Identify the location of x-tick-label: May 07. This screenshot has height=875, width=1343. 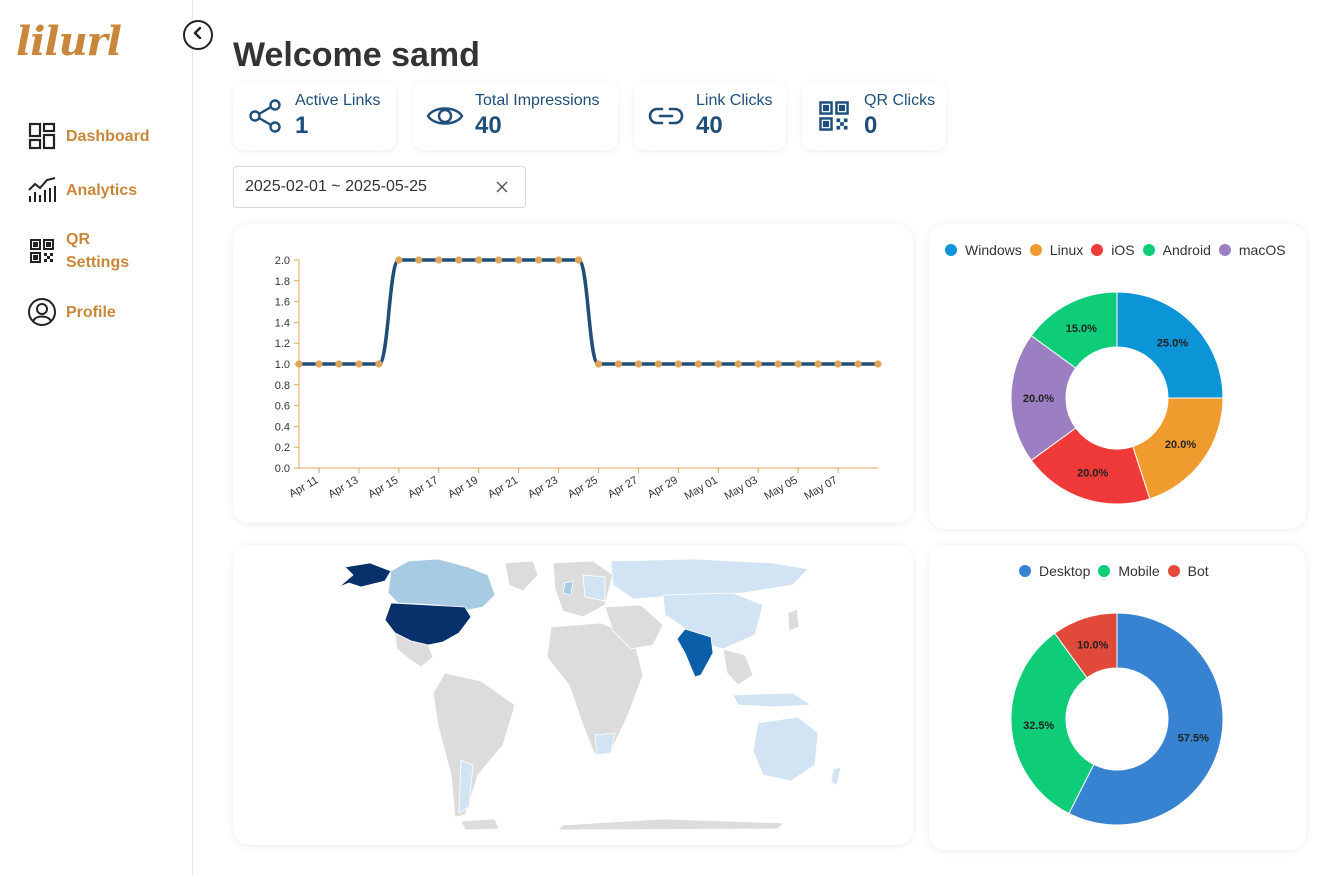
(820, 488).